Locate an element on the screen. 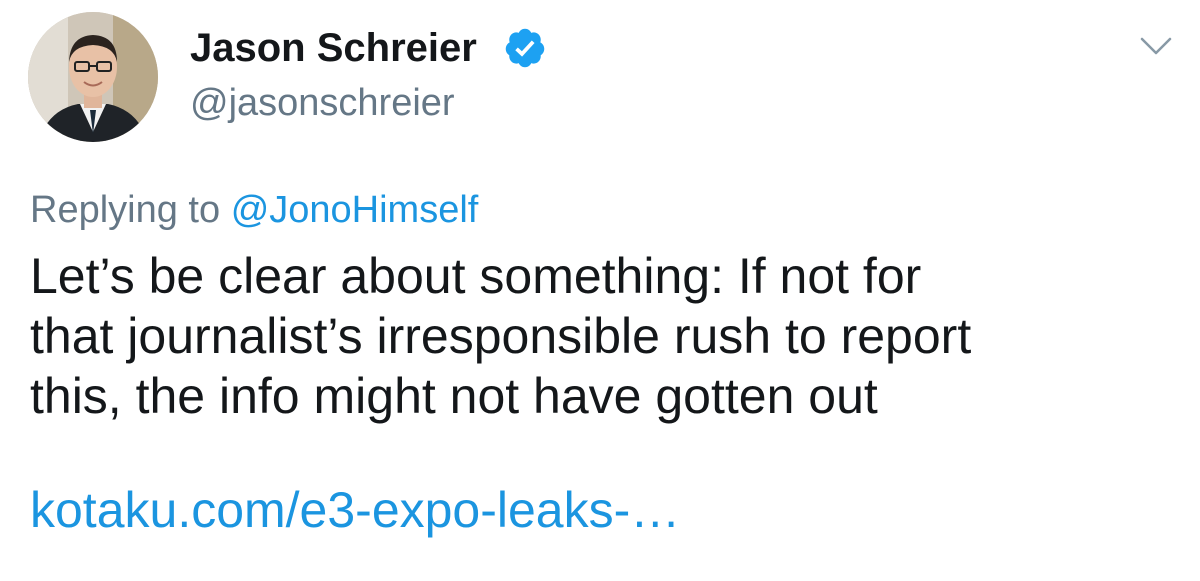 The height and width of the screenshot is (581, 1200). replying-to-label: Replying to is located at coordinates (125, 210).